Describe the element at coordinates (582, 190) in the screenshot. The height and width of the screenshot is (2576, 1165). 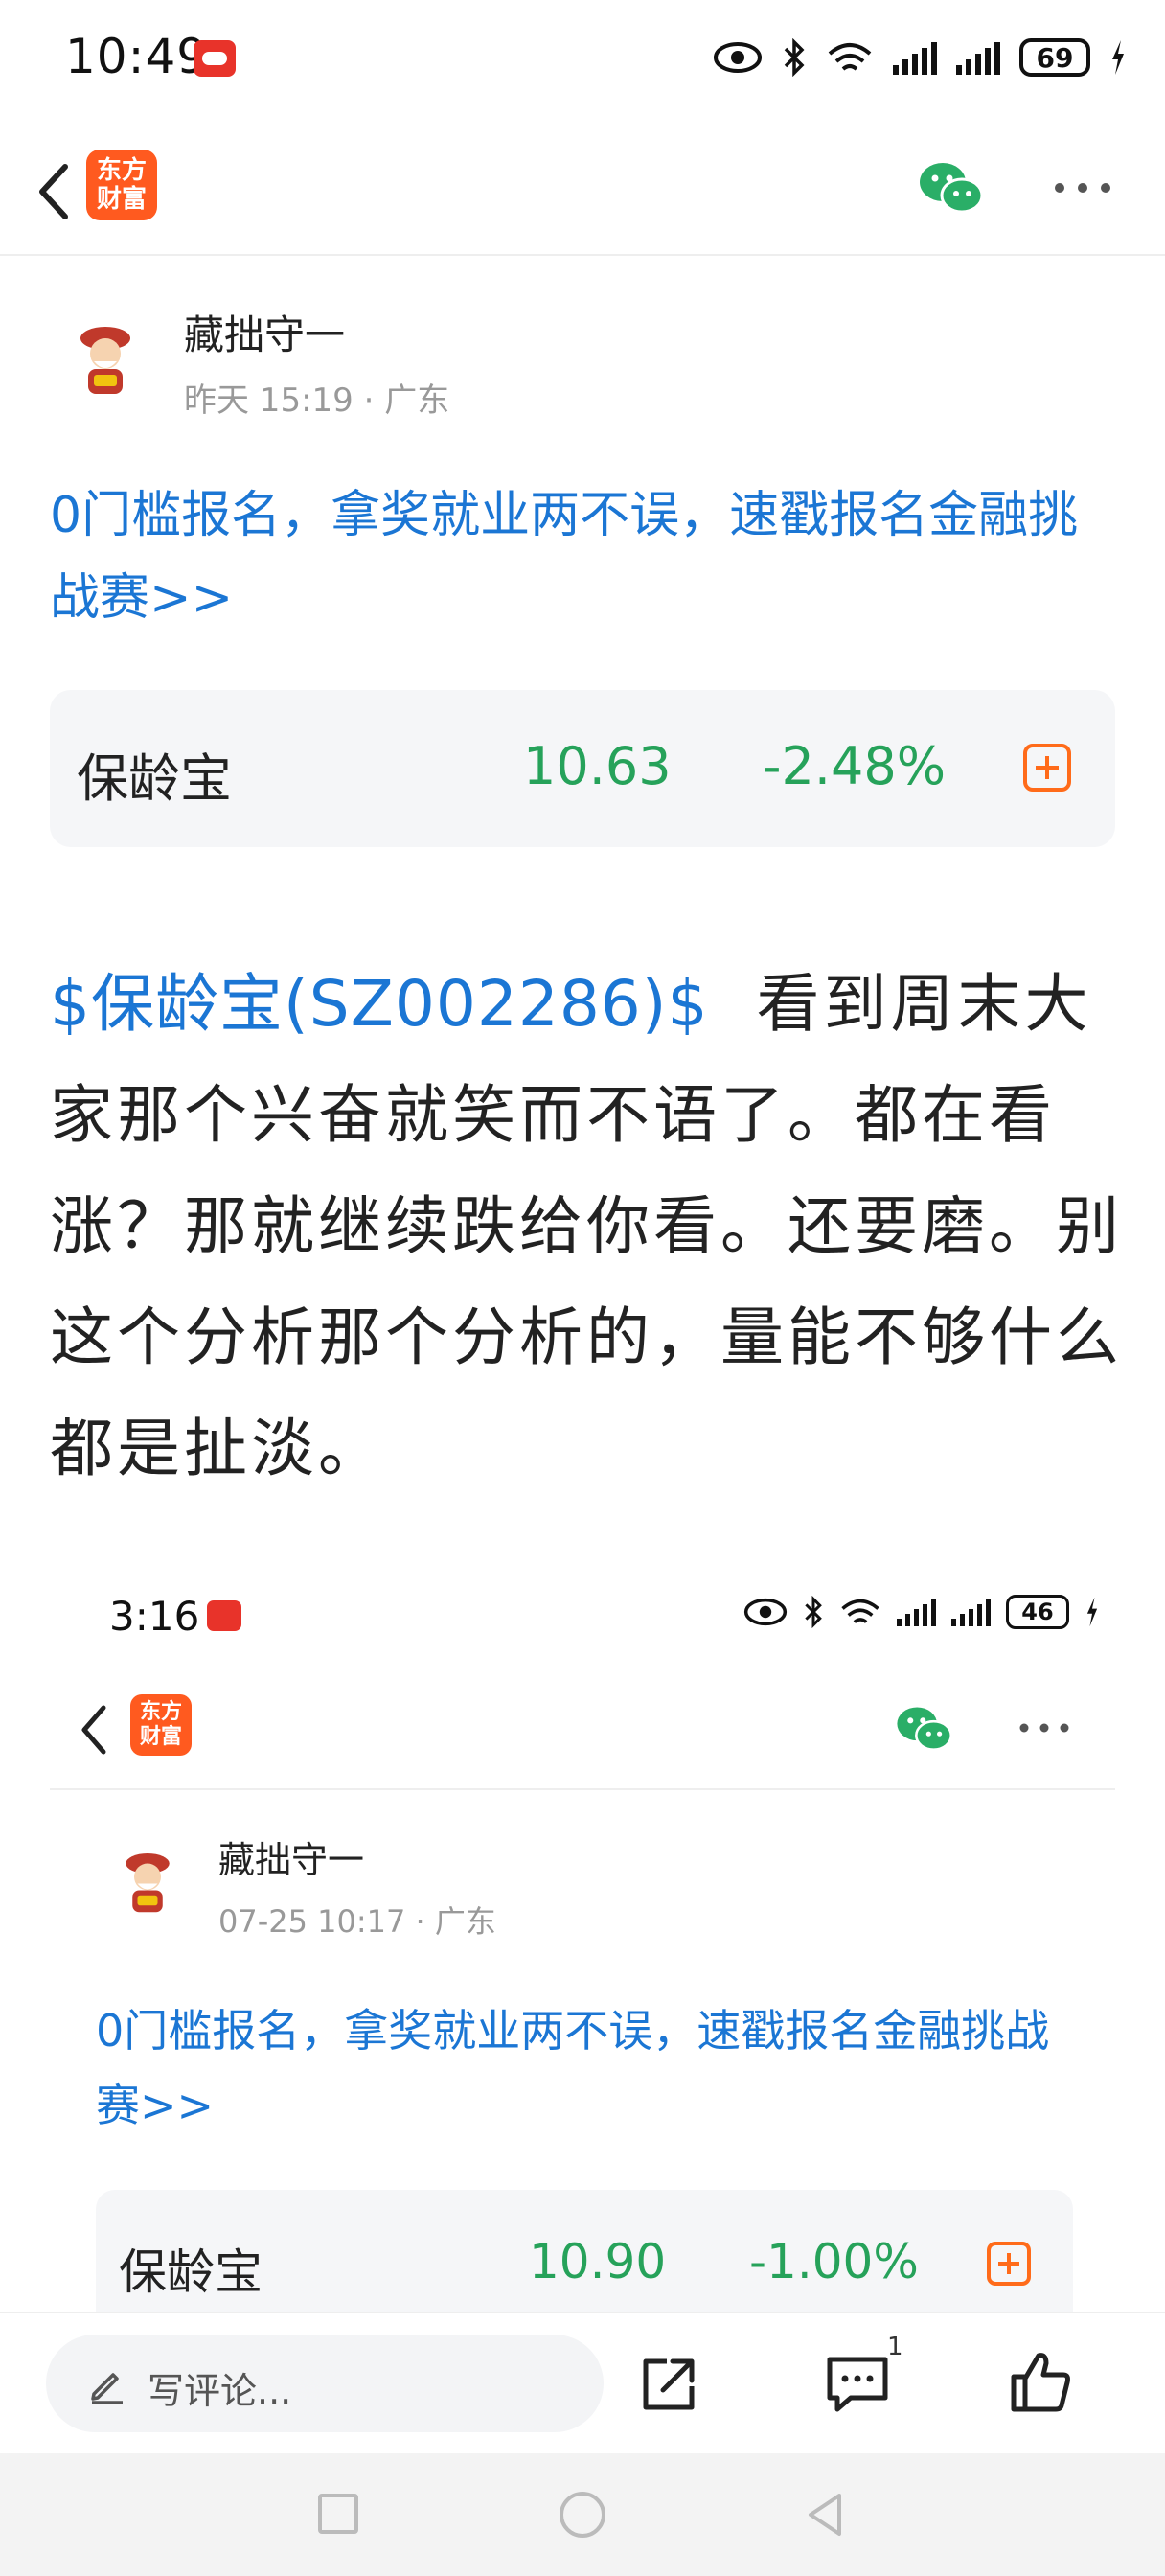
I see `top-nav: 东方 财富` at that location.